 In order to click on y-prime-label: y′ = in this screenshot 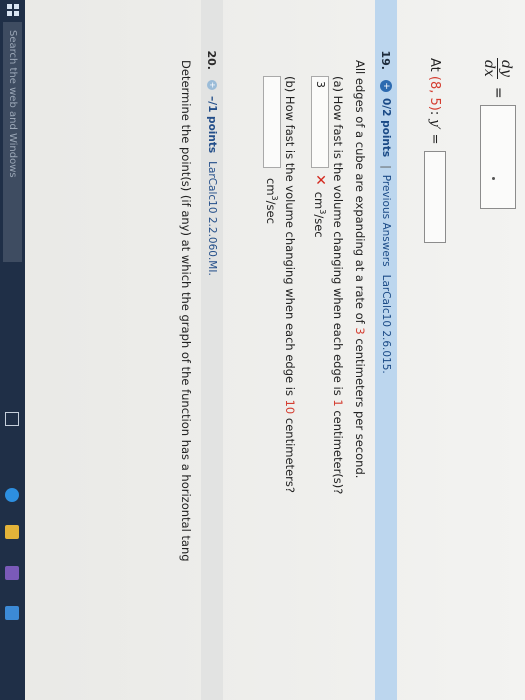, I will do `click(435, 132)`.